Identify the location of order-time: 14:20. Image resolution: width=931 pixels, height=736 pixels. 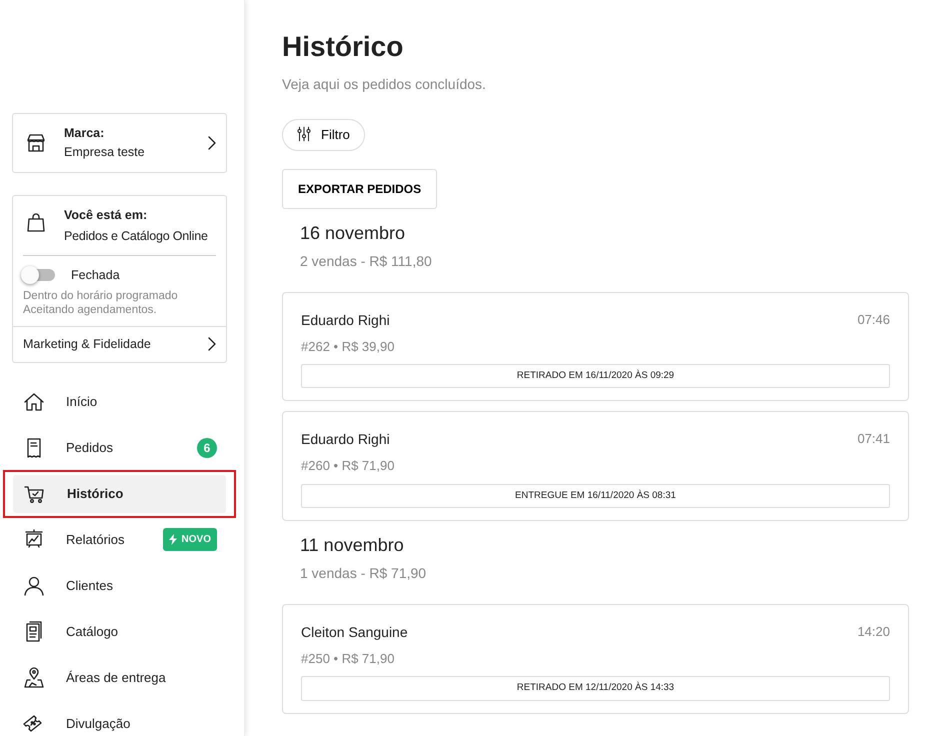
(873, 631).